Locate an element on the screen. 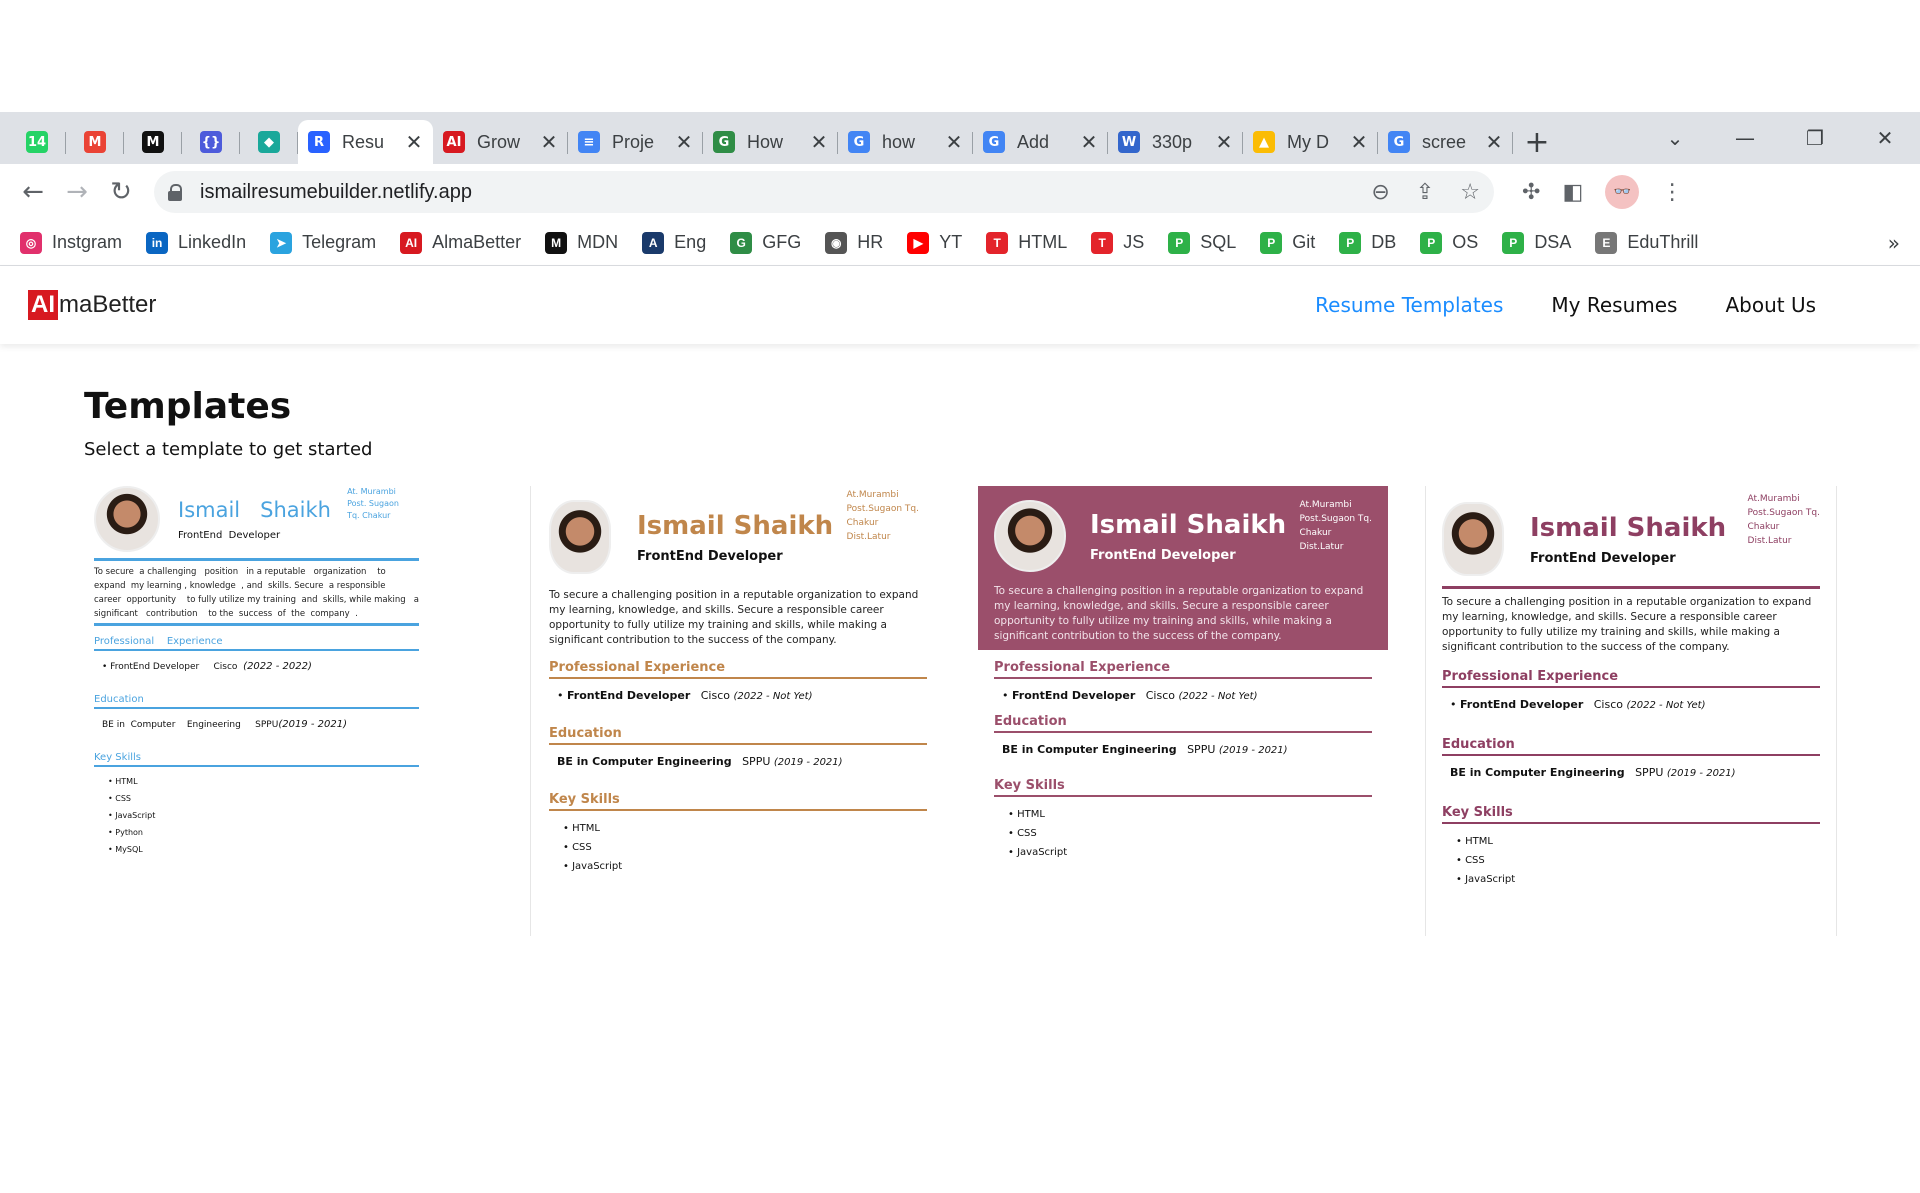  close-window-icon: ✕ is located at coordinates (1885, 138).